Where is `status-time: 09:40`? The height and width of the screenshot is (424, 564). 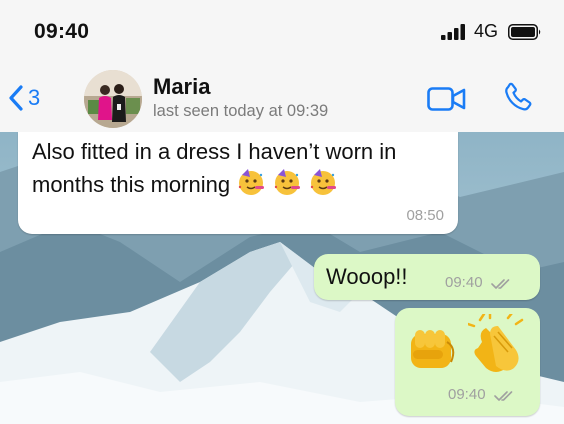 status-time: 09:40 is located at coordinates (62, 31).